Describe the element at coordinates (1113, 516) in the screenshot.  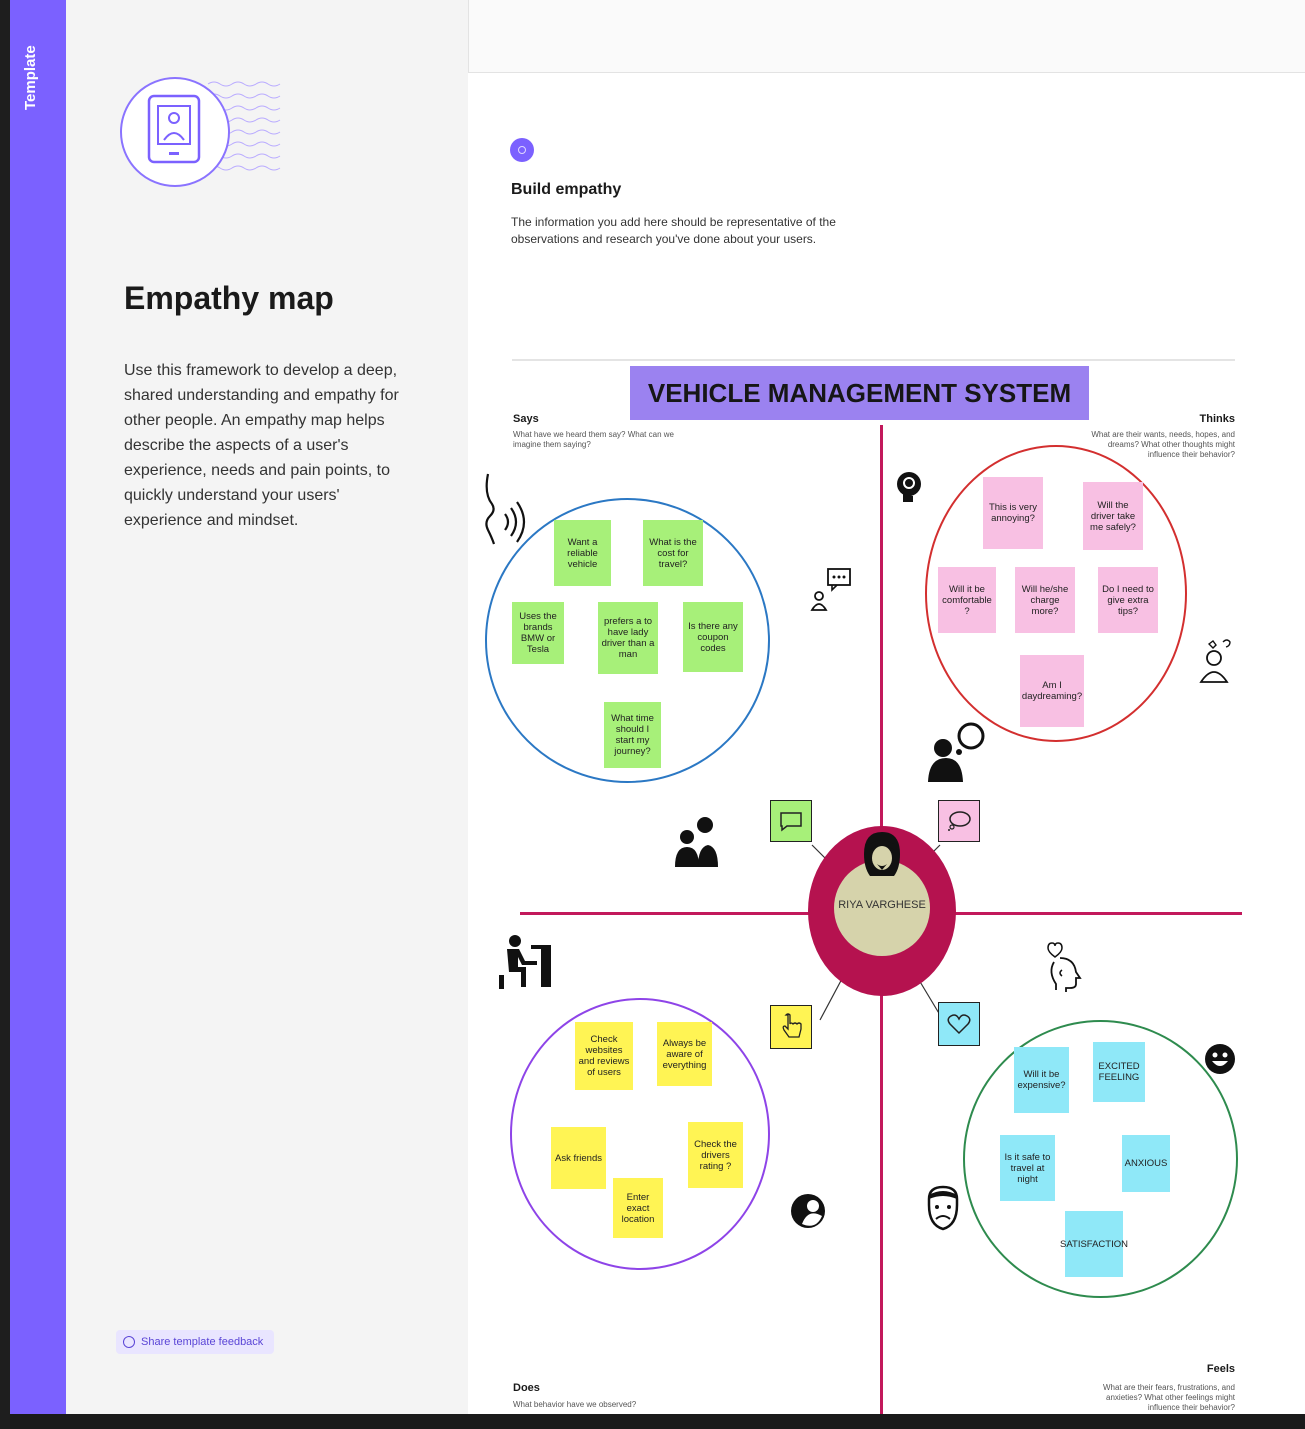
I see `thinks-note: Will the driver take me safely?` at that location.